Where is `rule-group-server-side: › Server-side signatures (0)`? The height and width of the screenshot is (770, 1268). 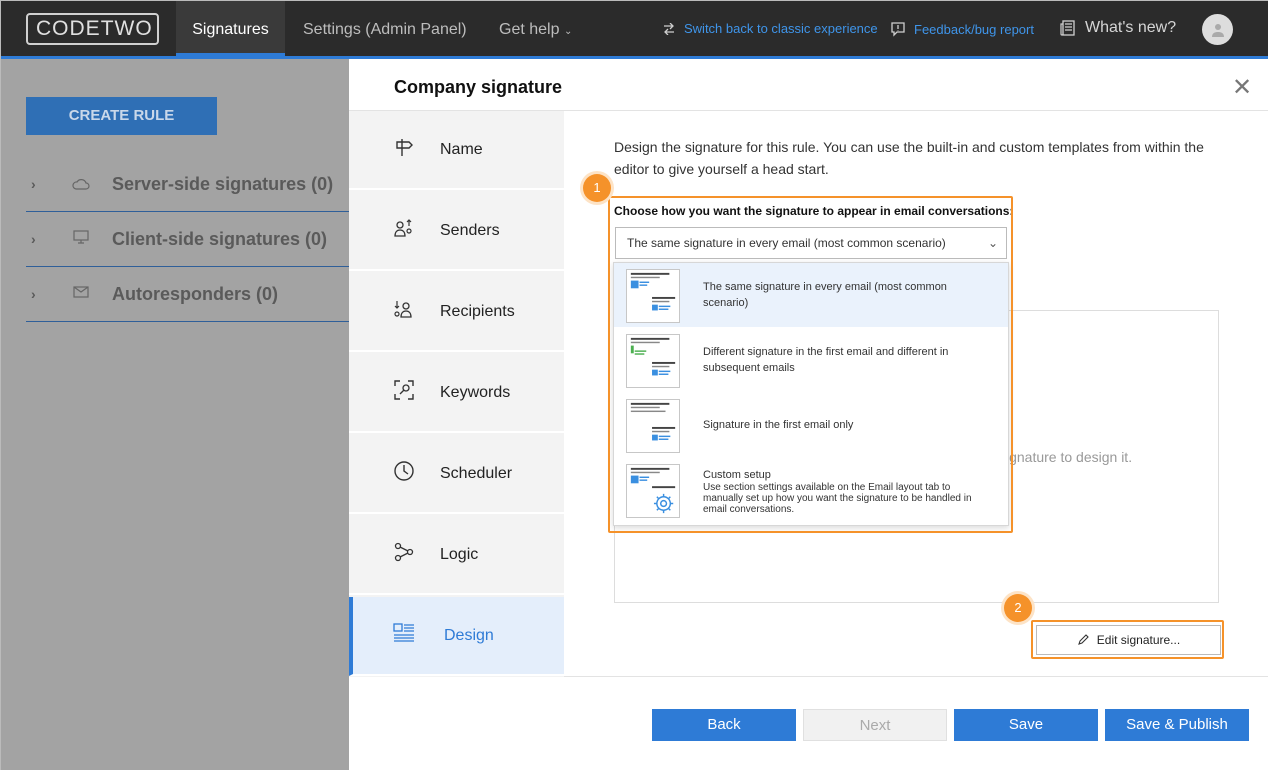
rule-group-server-side: › Server-side signatures (0) is located at coordinates (187, 184).